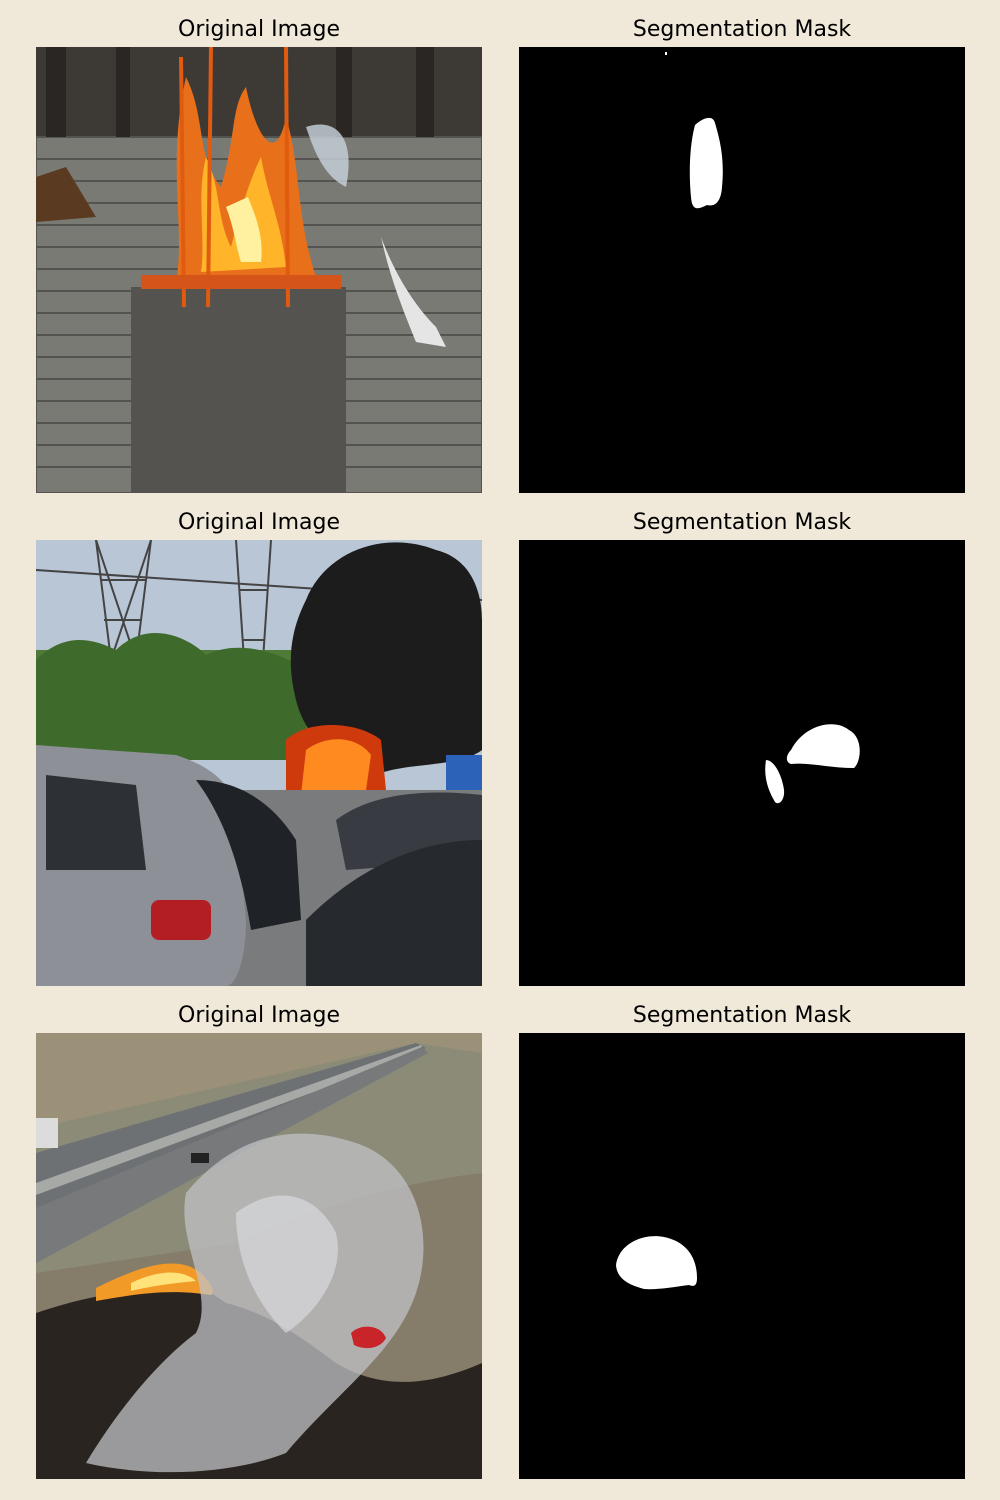 This screenshot has height=1500, width=1000. I want to click on mask-3-shape, so click(742, 1256).